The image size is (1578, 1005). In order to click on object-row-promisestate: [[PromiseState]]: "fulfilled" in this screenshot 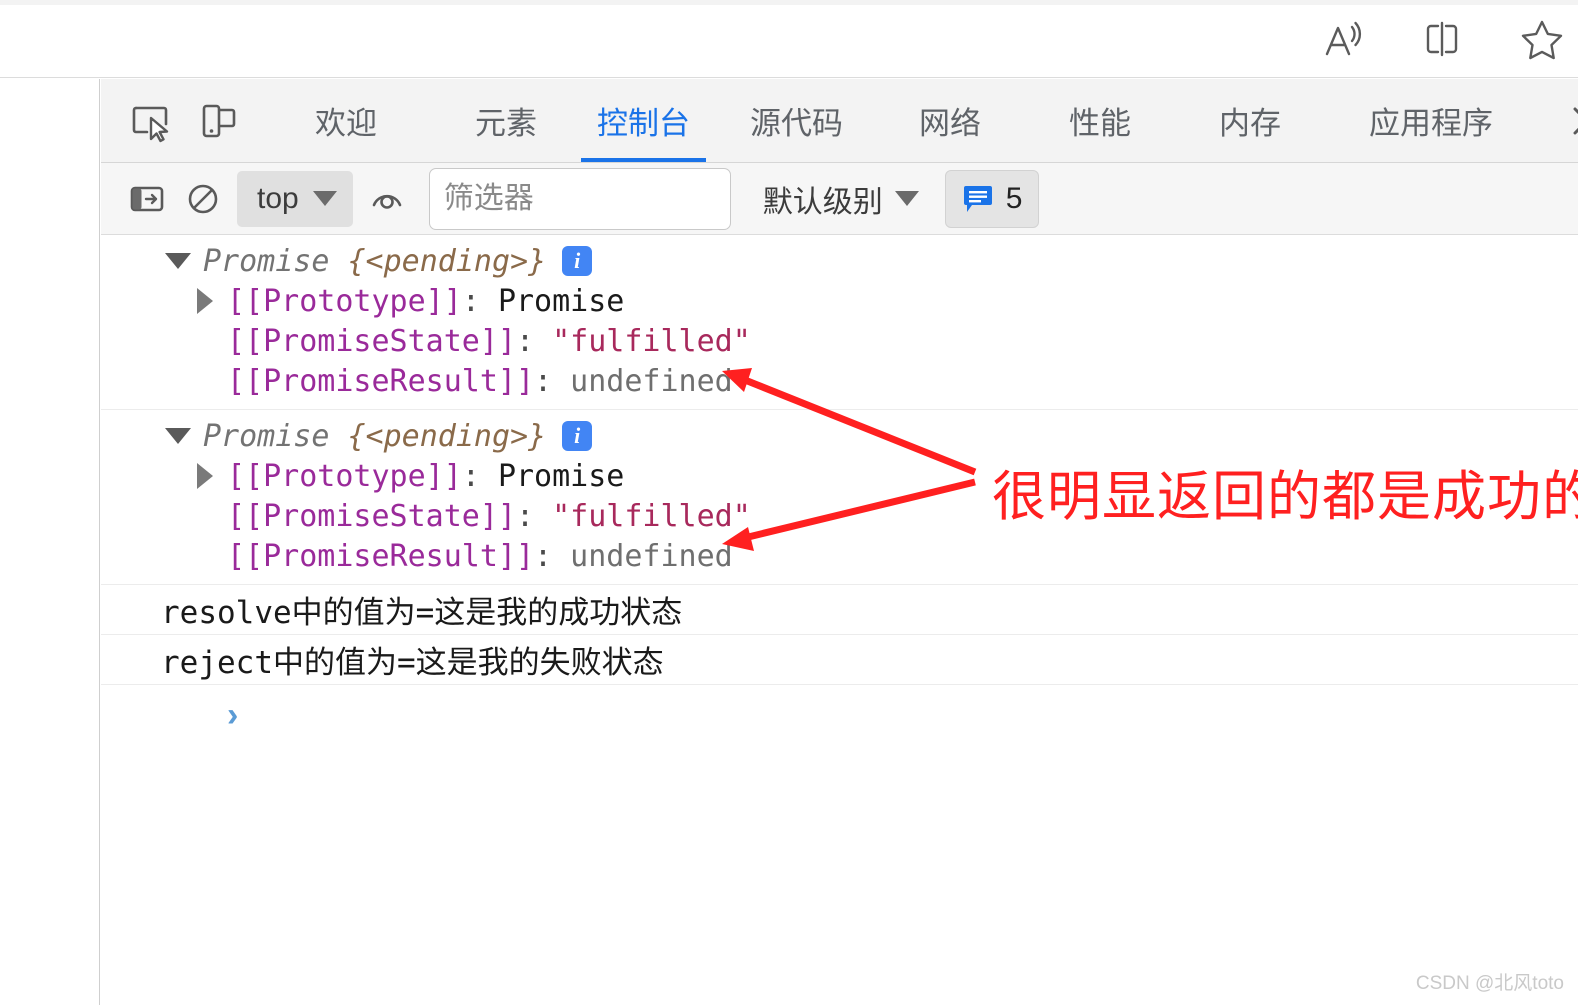, I will do `click(839, 341)`.